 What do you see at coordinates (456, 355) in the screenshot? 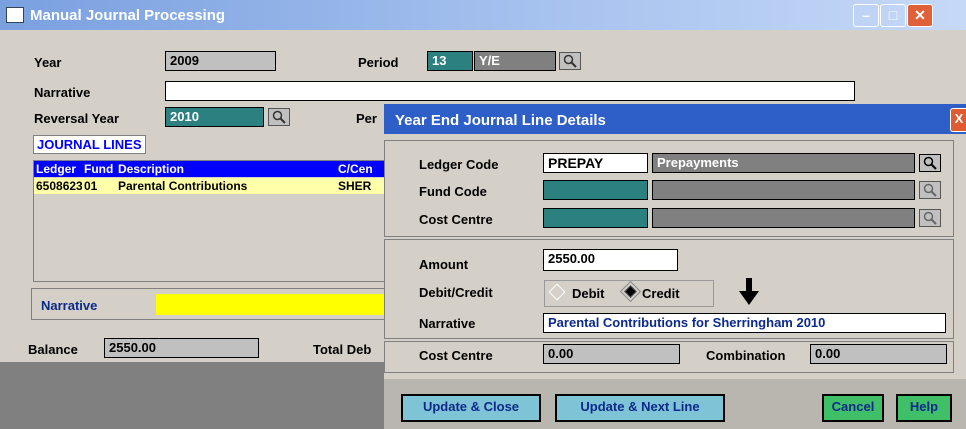
I see `cost-centre-total-label: Cost Centre` at bounding box center [456, 355].